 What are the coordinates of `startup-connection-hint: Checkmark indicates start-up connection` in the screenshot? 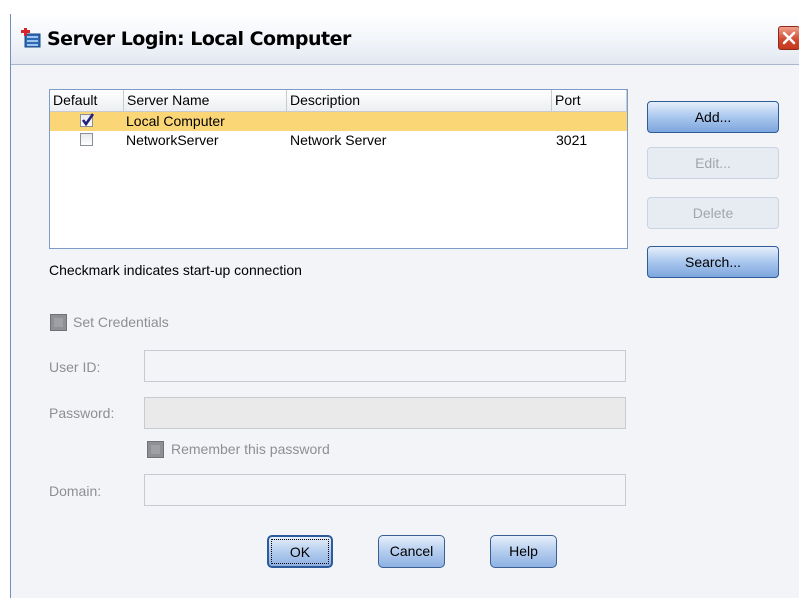 It's located at (175, 270).